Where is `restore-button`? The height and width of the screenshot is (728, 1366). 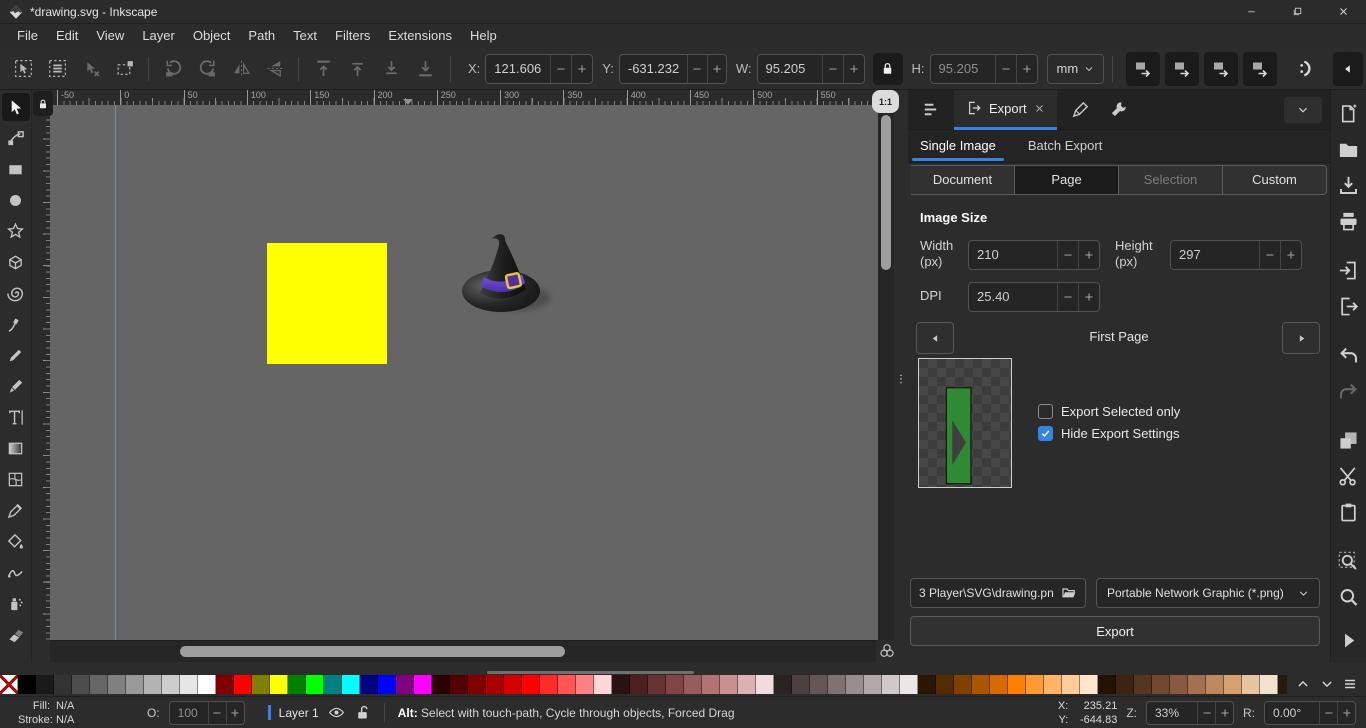
restore-button is located at coordinates (1297, 12).